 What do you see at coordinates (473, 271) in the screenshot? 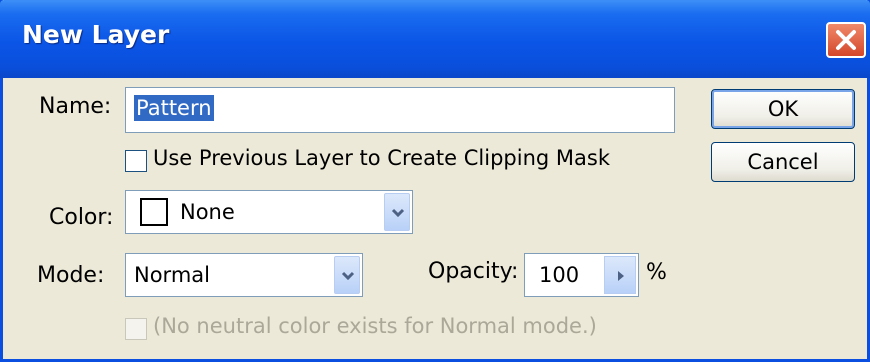
I see `opacity-label: Opacity:` at bounding box center [473, 271].